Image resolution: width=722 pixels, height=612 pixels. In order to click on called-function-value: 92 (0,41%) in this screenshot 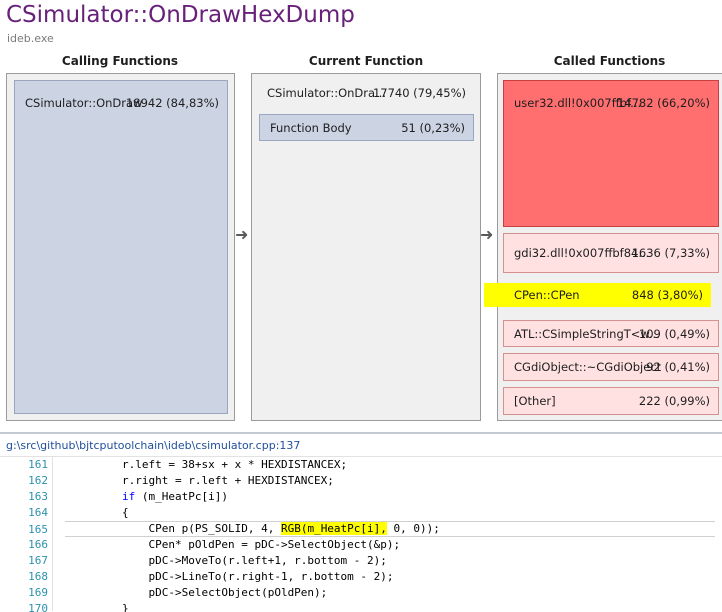, I will do `click(678, 367)`.